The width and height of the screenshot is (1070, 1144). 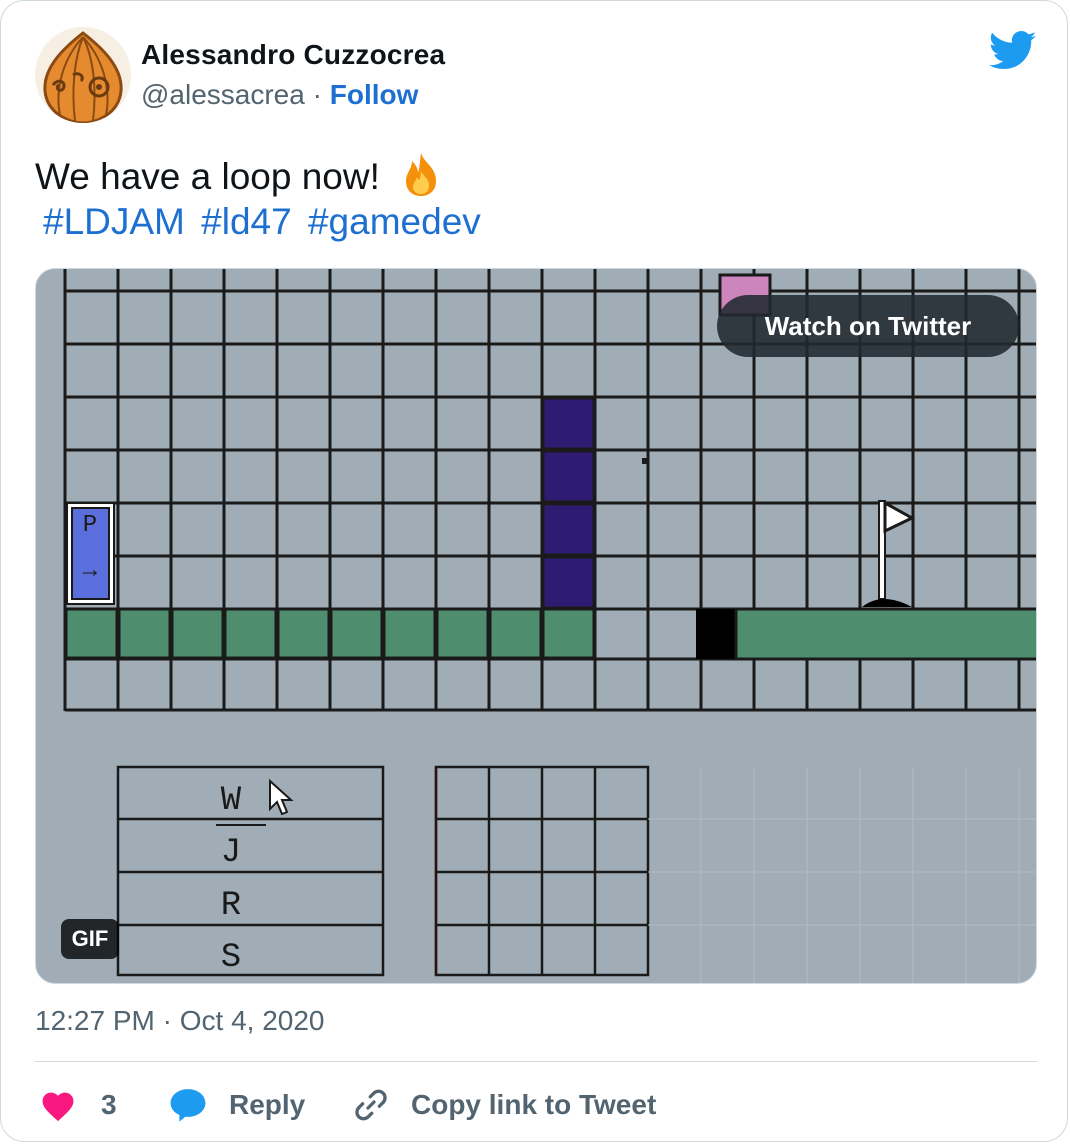 I want to click on tweet-text-content: We have a loop now!, so click(x=207, y=176).